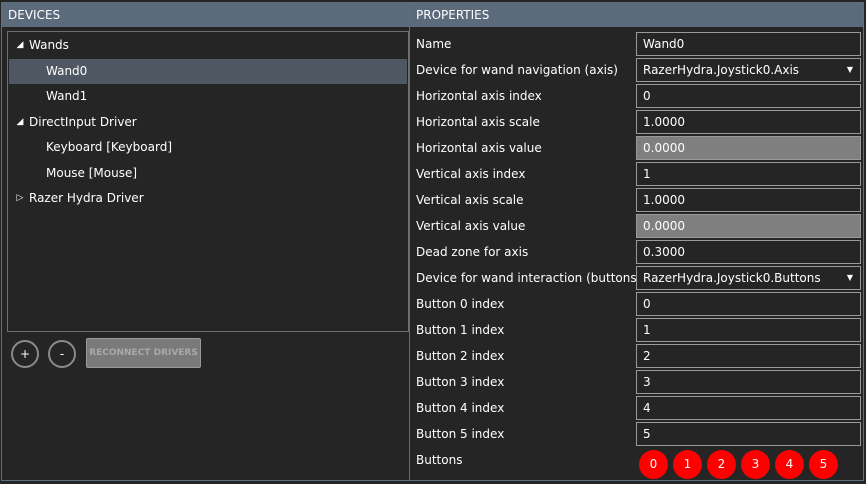  I want to click on property-row: Button 1 index 1, so click(636, 330).